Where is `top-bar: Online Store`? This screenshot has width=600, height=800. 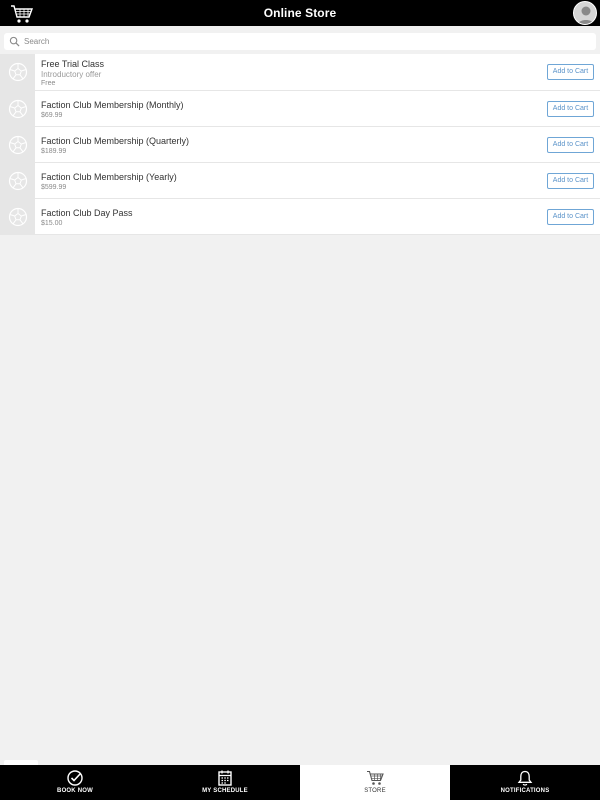 top-bar: Online Store is located at coordinates (300, 13).